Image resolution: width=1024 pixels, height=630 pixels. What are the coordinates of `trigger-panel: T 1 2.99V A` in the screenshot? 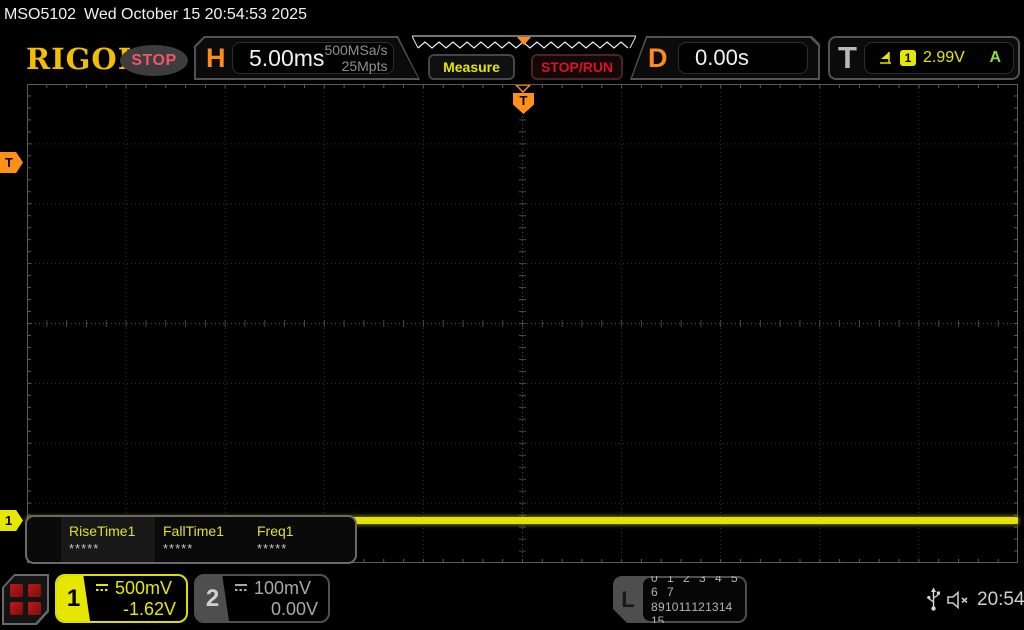 It's located at (924, 58).